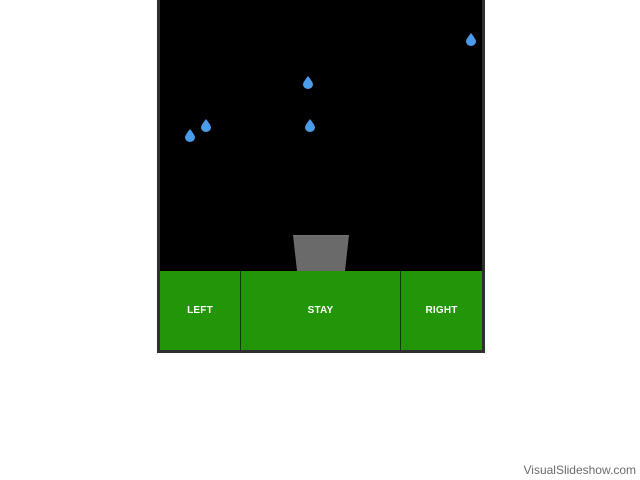  I want to click on left-button: LEFT, so click(200, 310).